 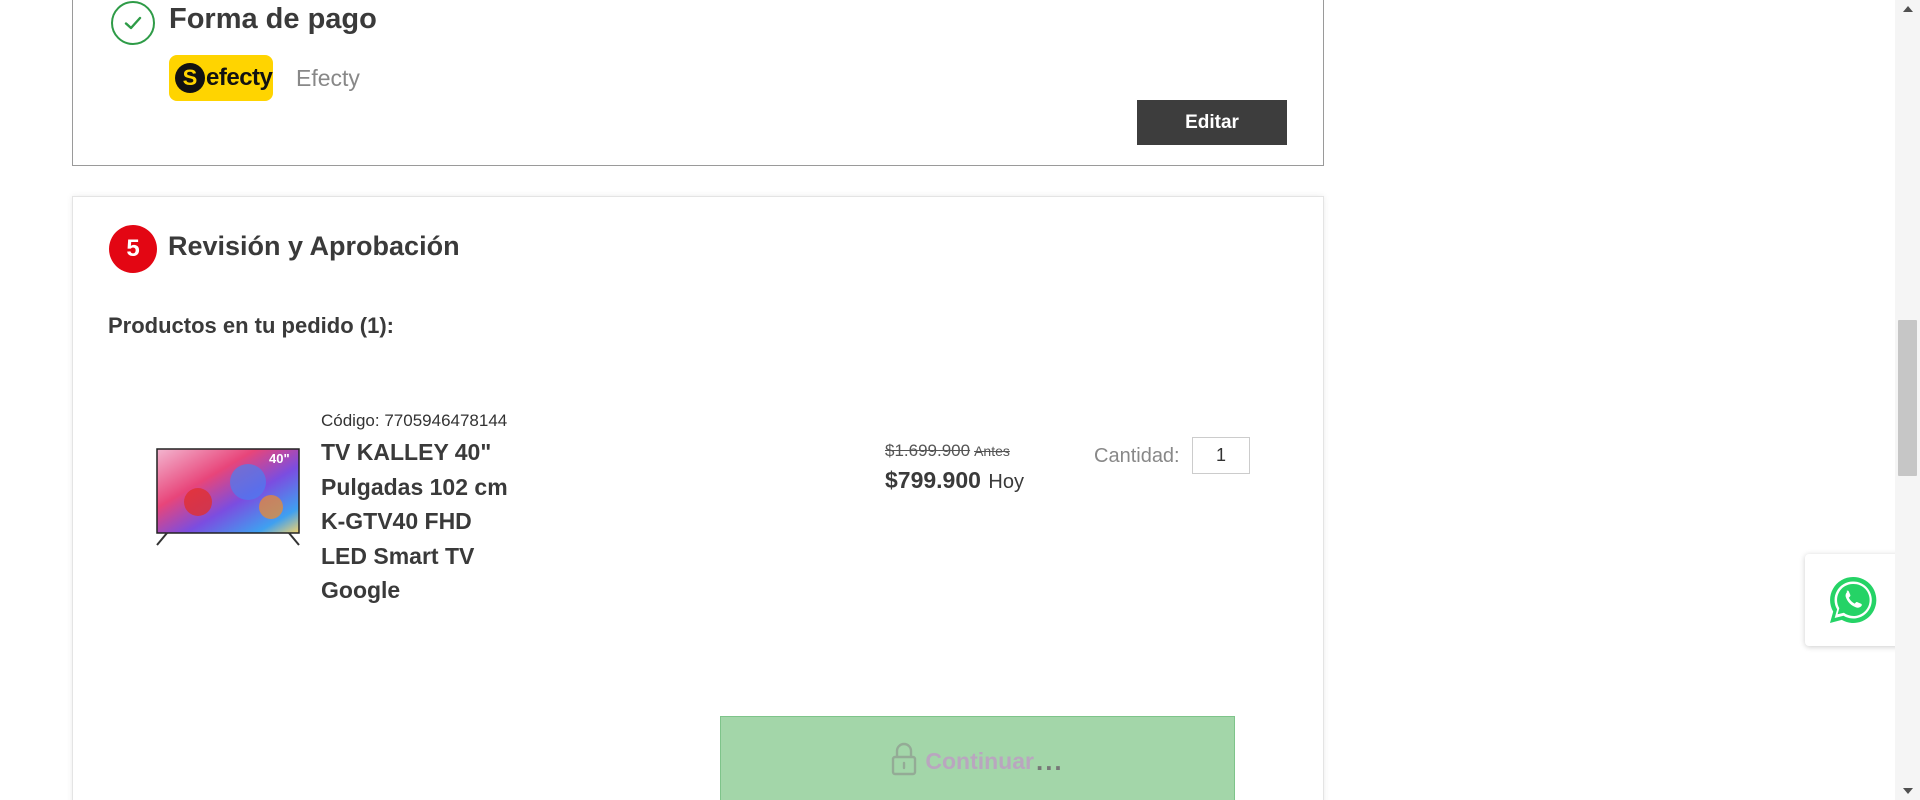 I want to click on current-price: $799.900 Hoy, so click(x=954, y=480).